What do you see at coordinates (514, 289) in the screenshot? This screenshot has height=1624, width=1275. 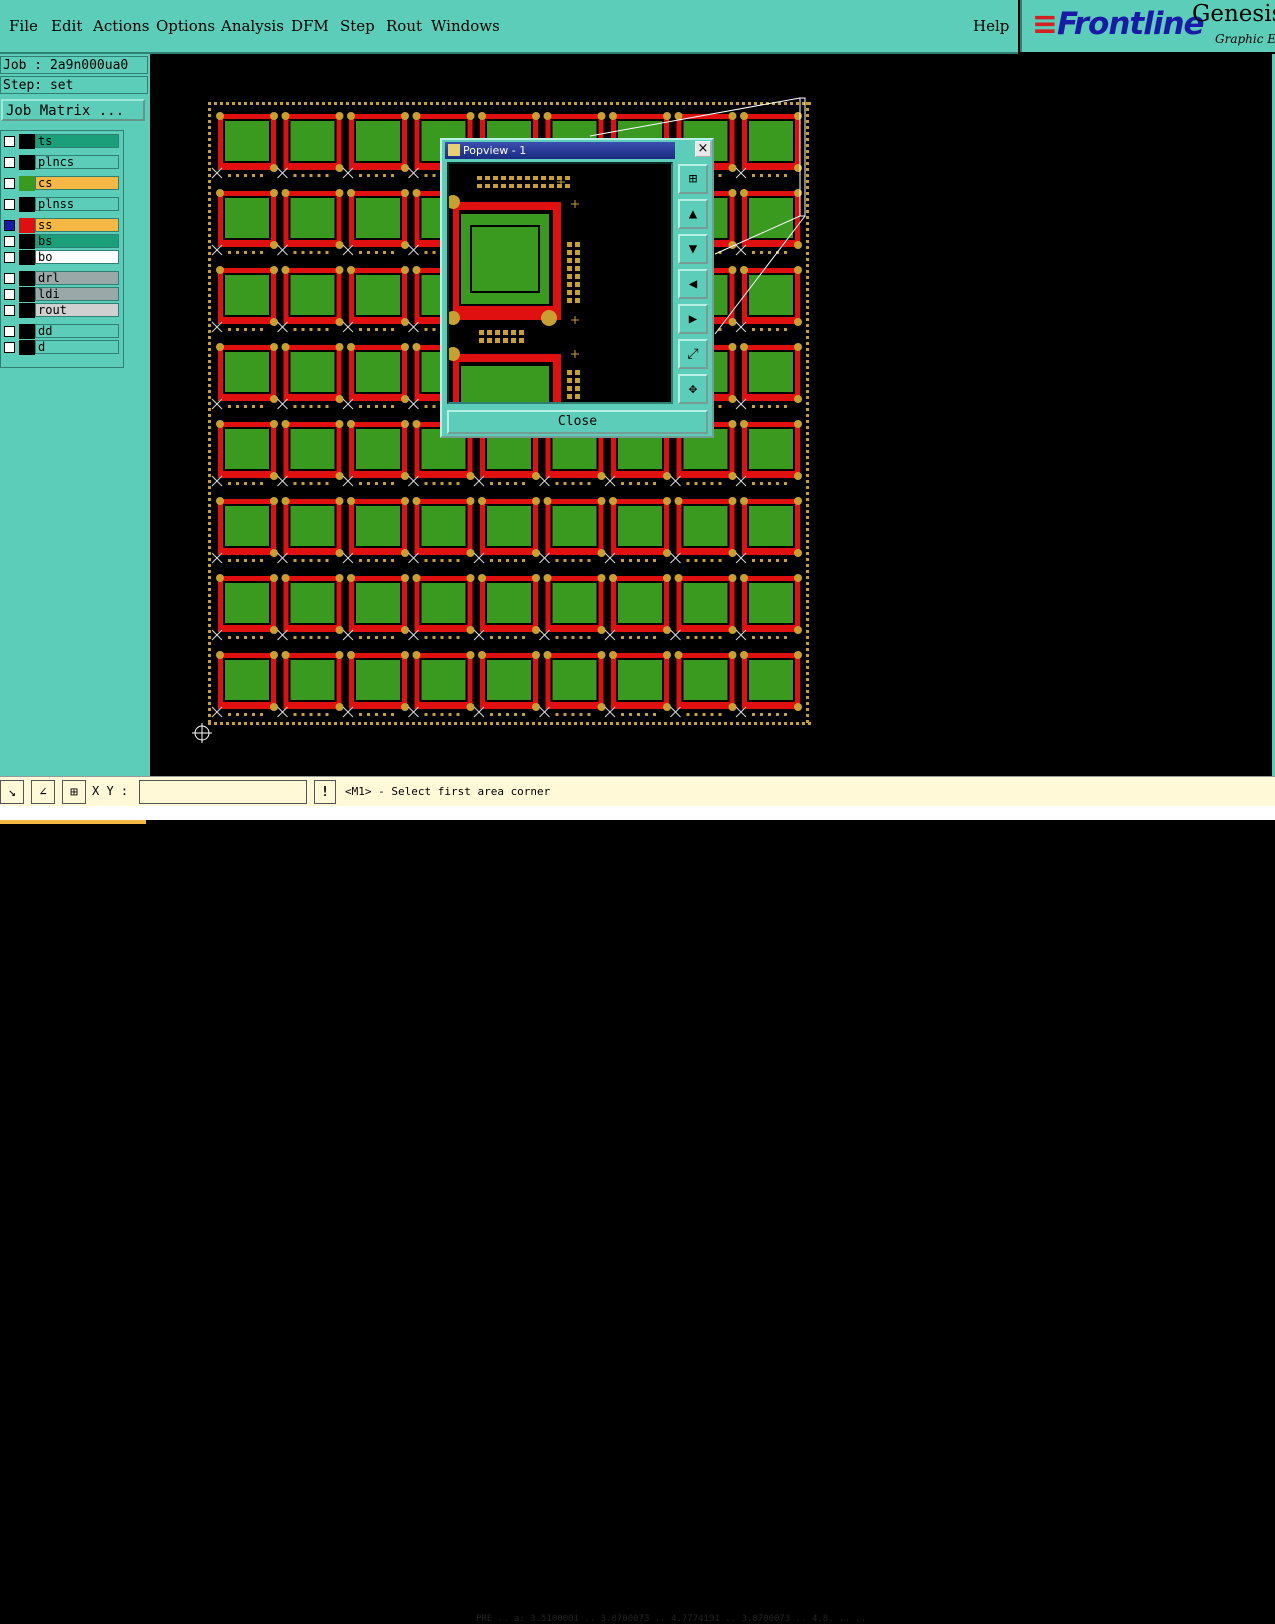 I see `popview-zoom` at bounding box center [514, 289].